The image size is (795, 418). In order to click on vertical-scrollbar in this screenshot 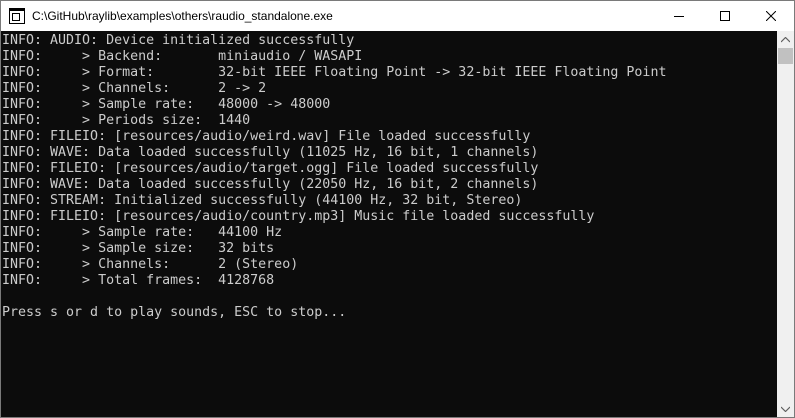, I will do `click(785, 224)`.